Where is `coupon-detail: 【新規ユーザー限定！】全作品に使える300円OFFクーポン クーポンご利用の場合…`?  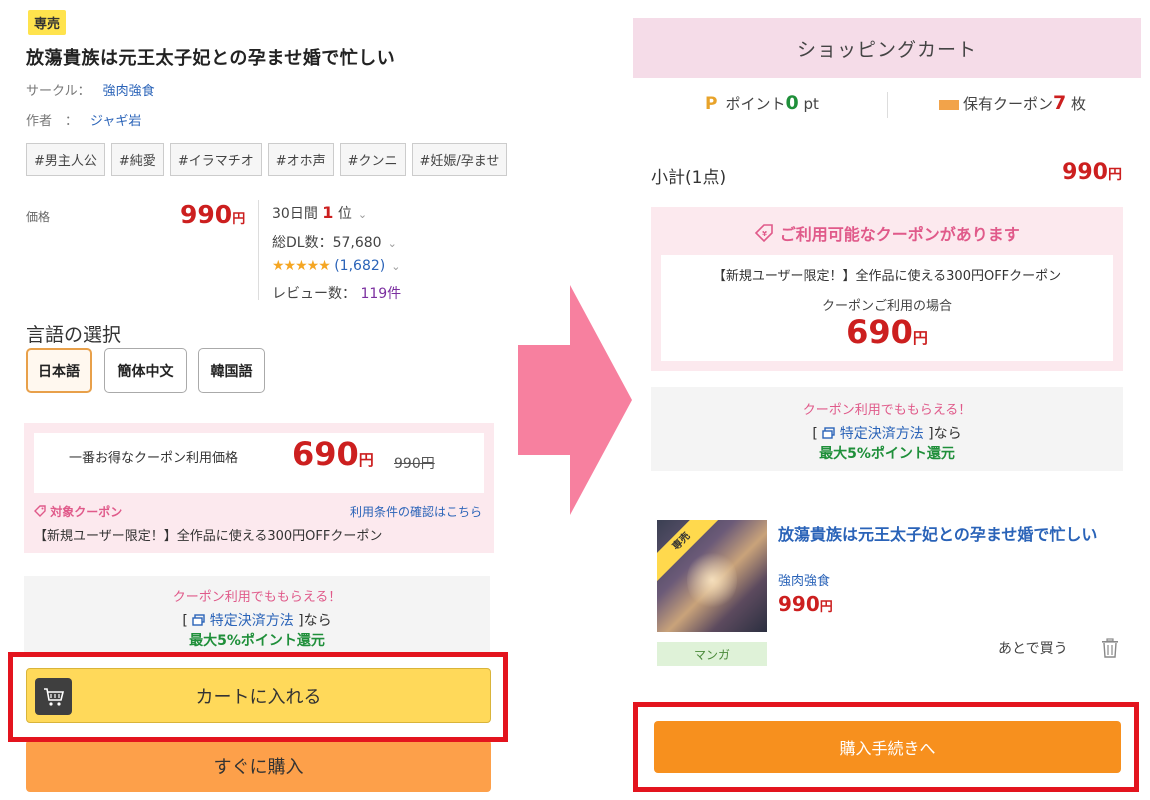
coupon-detail: 【新規ユーザー限定！】全作品に使える300円OFFクーポン クーポンご利用の場合… is located at coordinates (887, 308).